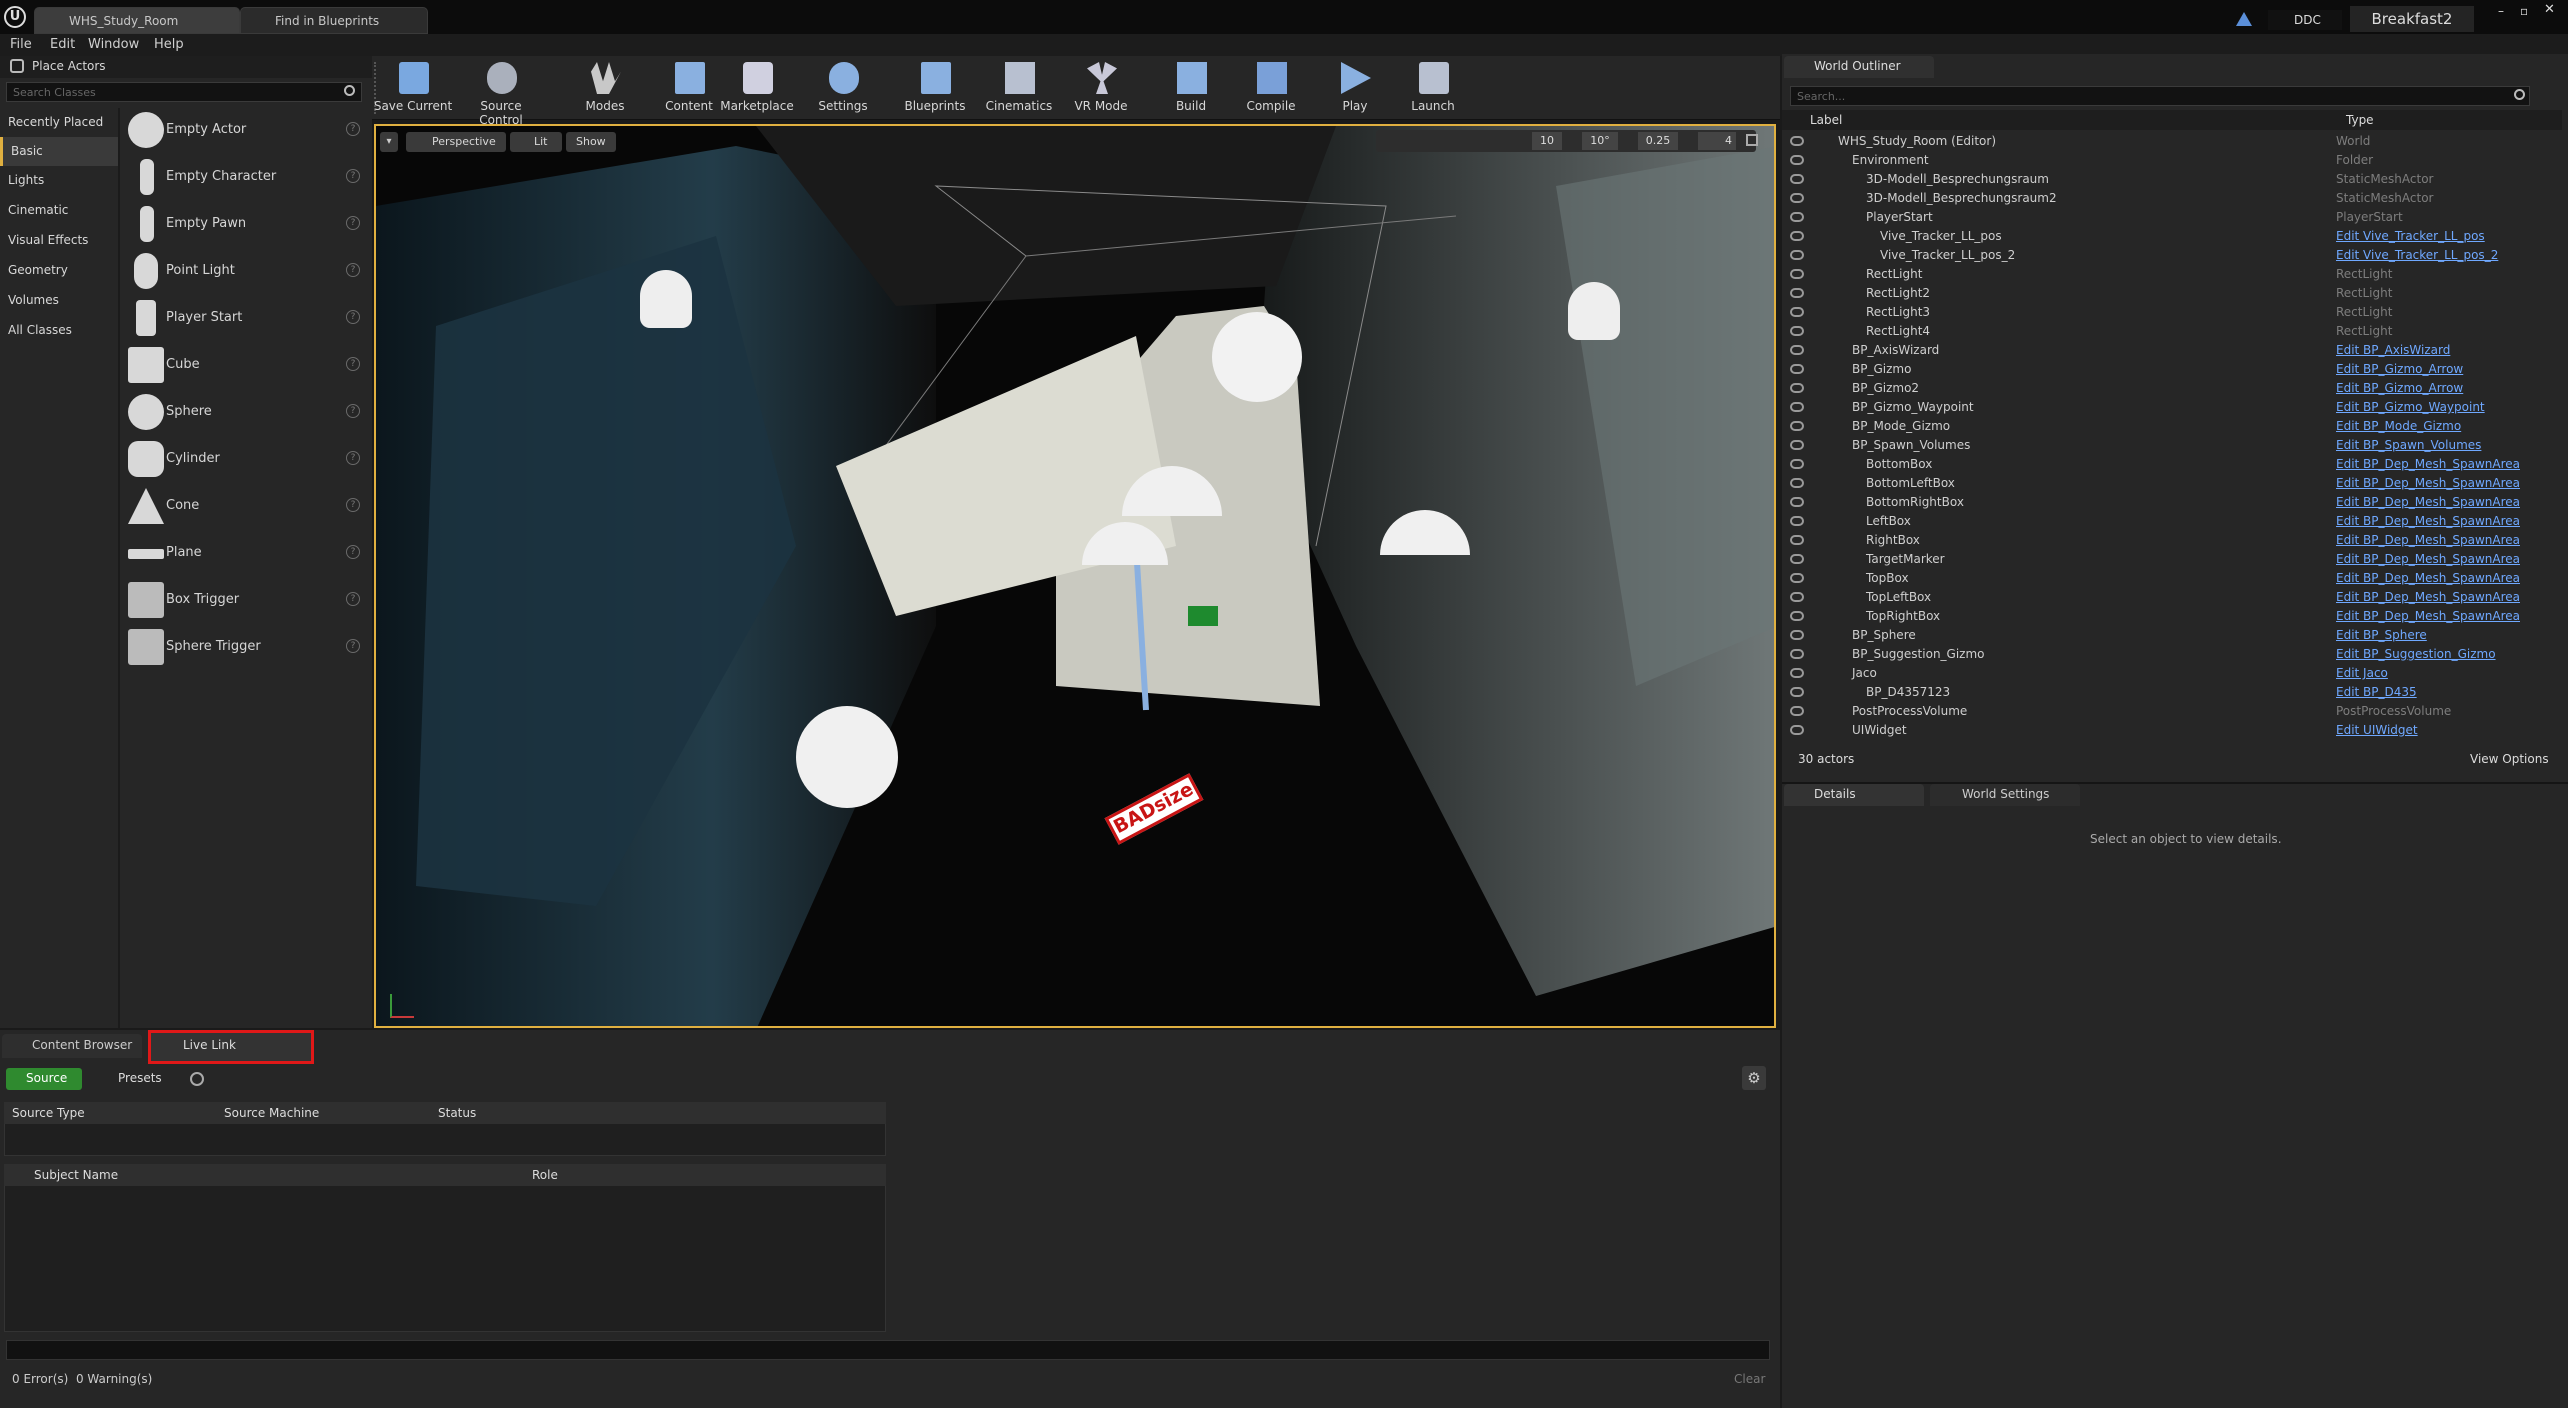 The width and height of the screenshot is (2568, 1408). I want to click on perspective-button: Perspective, so click(456, 142).